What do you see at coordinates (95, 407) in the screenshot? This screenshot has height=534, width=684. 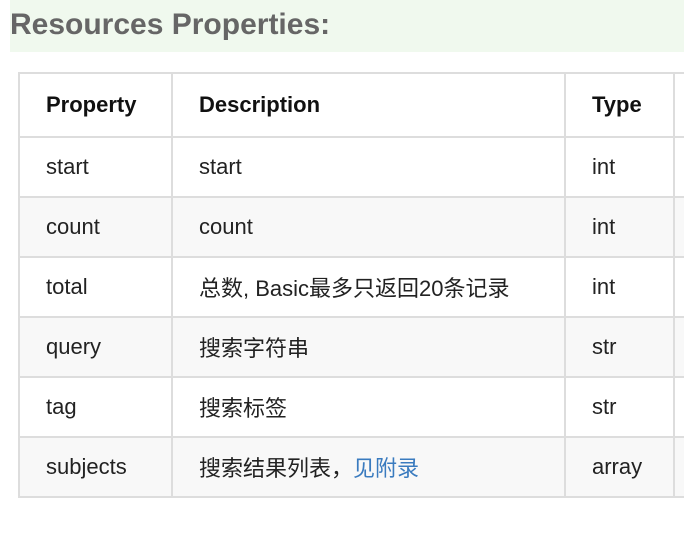 I see `property-cell: tag` at bounding box center [95, 407].